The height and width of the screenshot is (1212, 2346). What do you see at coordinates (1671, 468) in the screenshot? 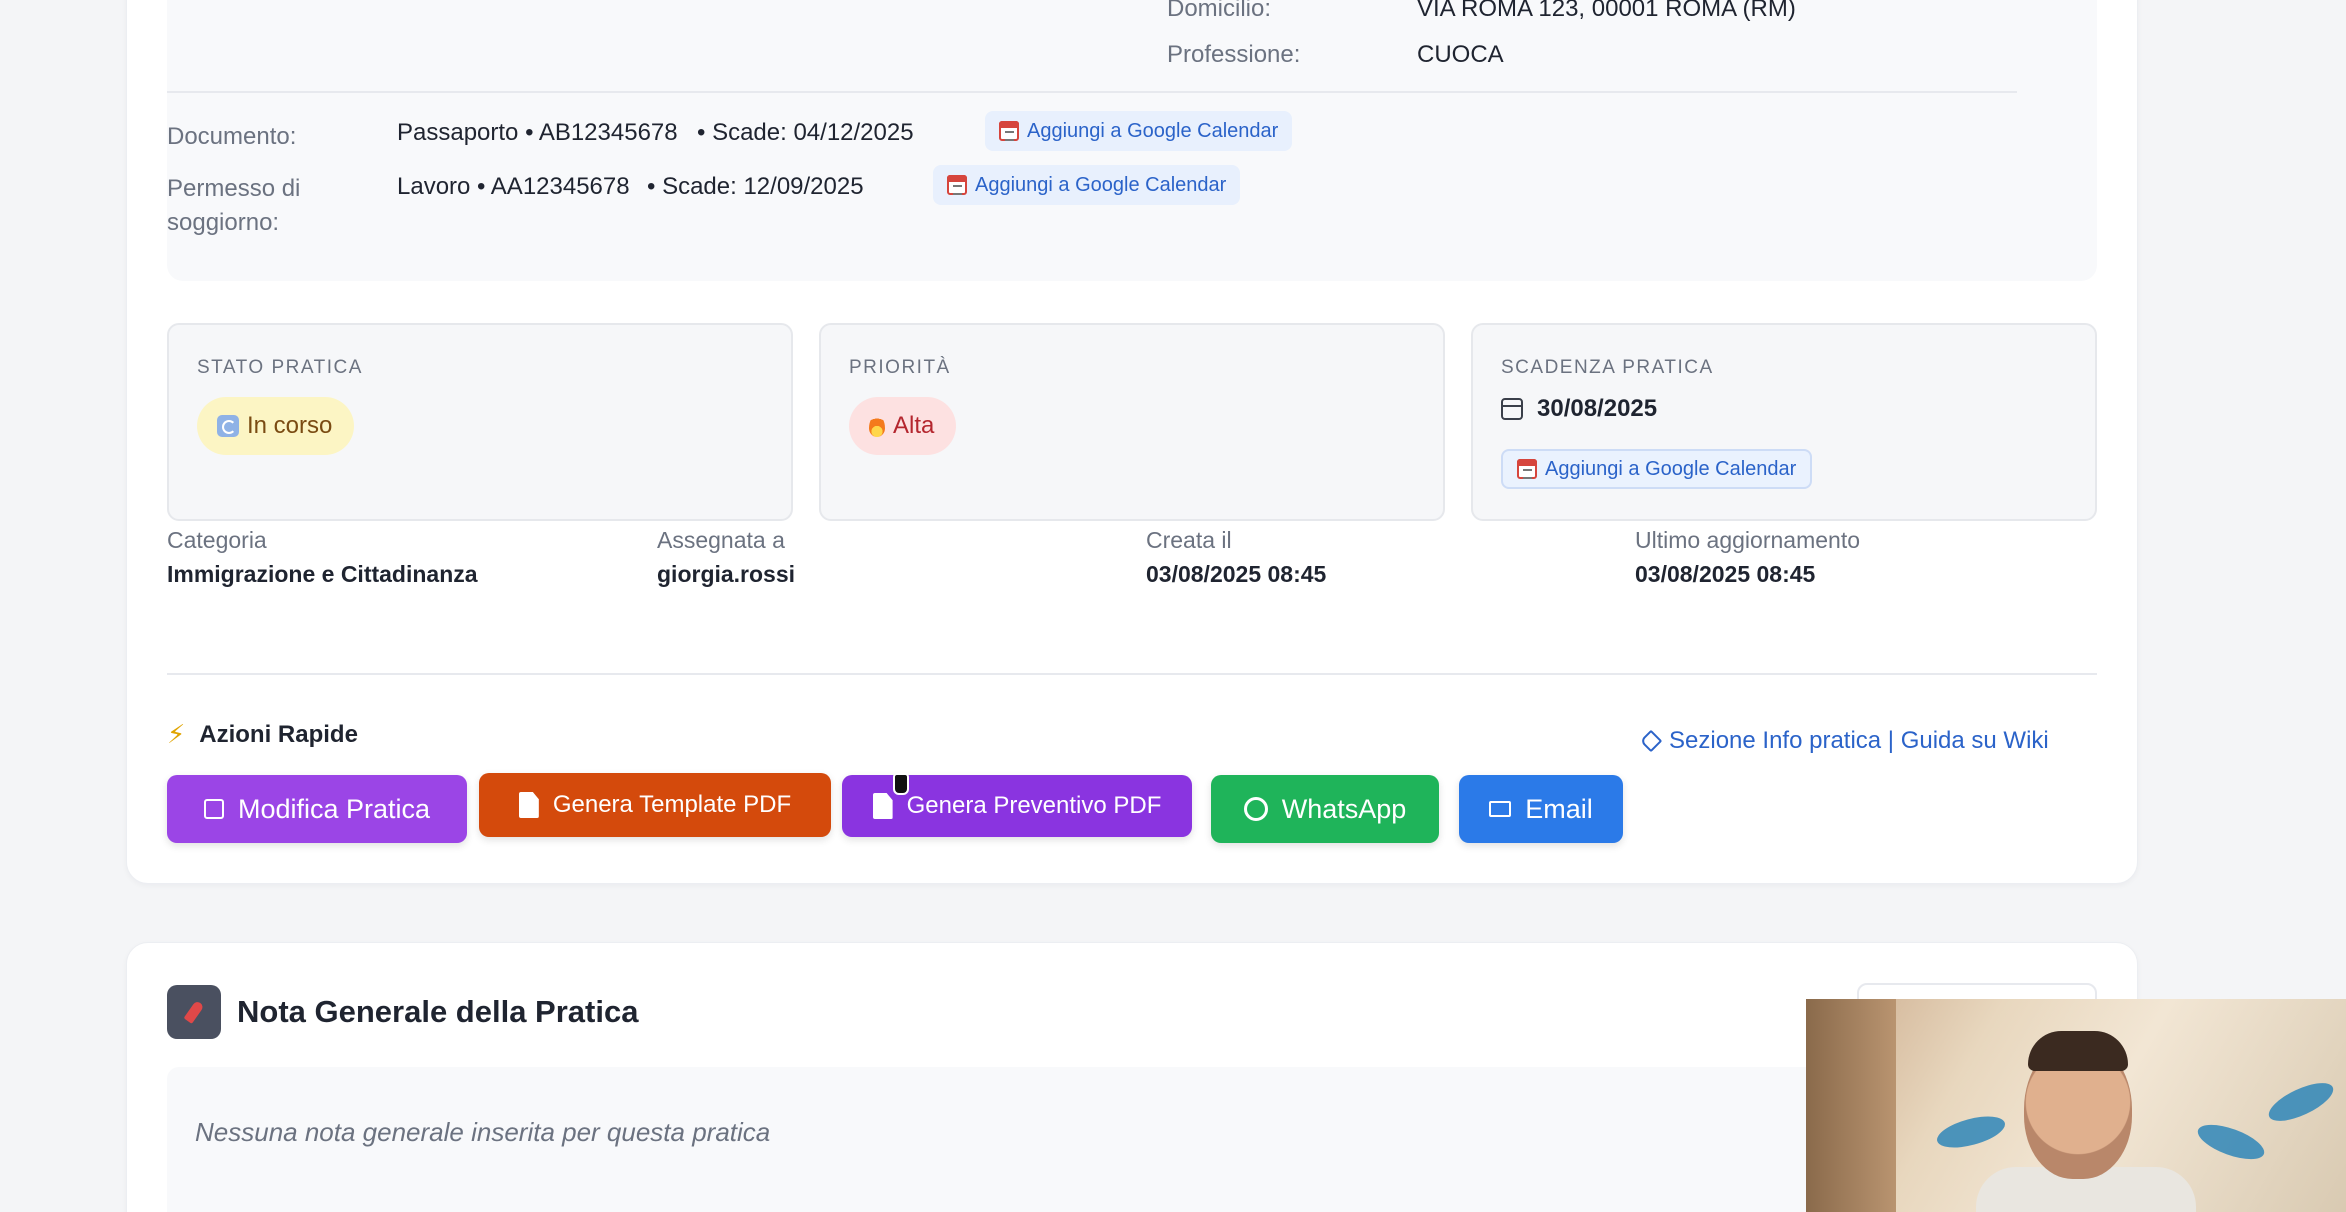
I see `gcal-scadenza-label: Aggiungi a Google Calendar` at bounding box center [1671, 468].